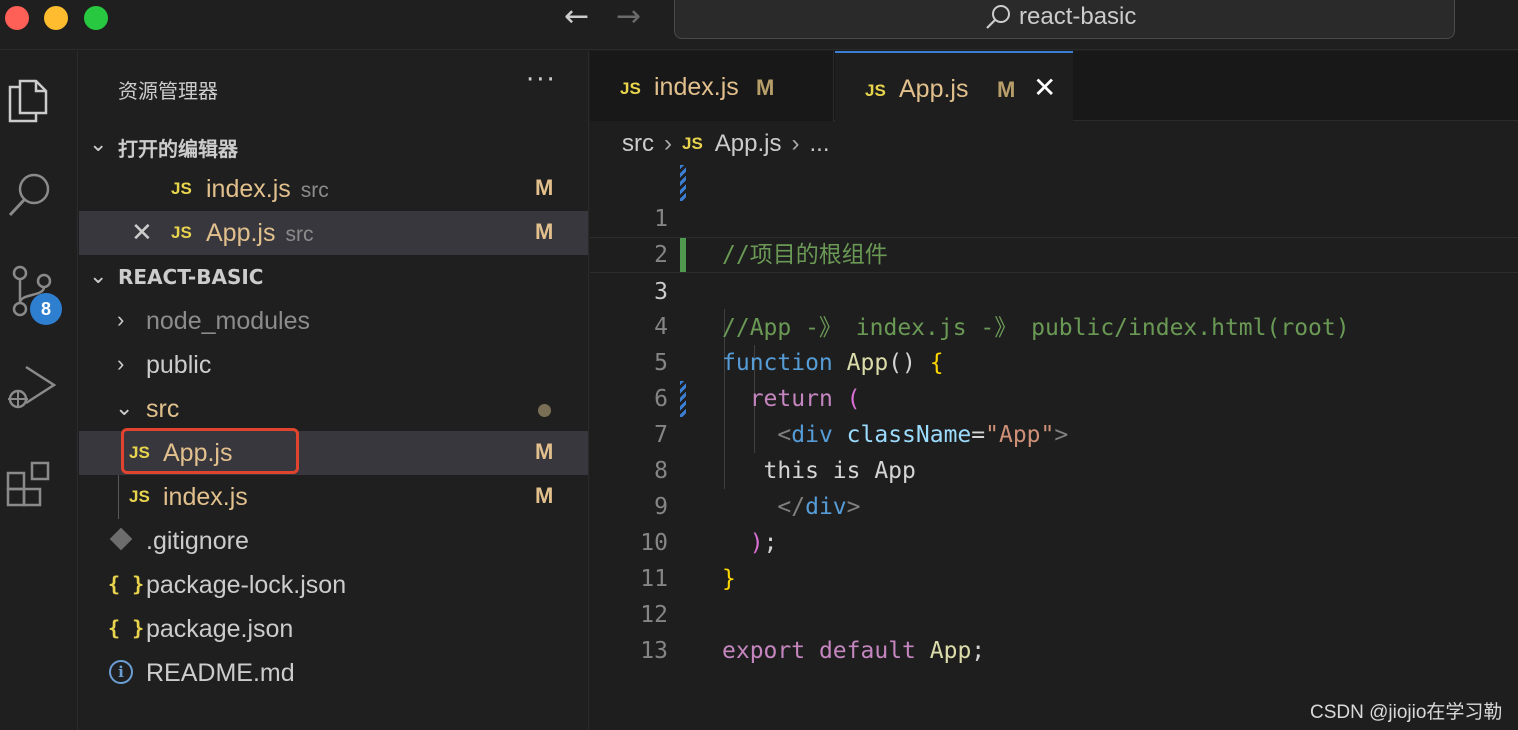  Describe the element at coordinates (30, 99) in the screenshot. I see `explorer-icon` at that location.